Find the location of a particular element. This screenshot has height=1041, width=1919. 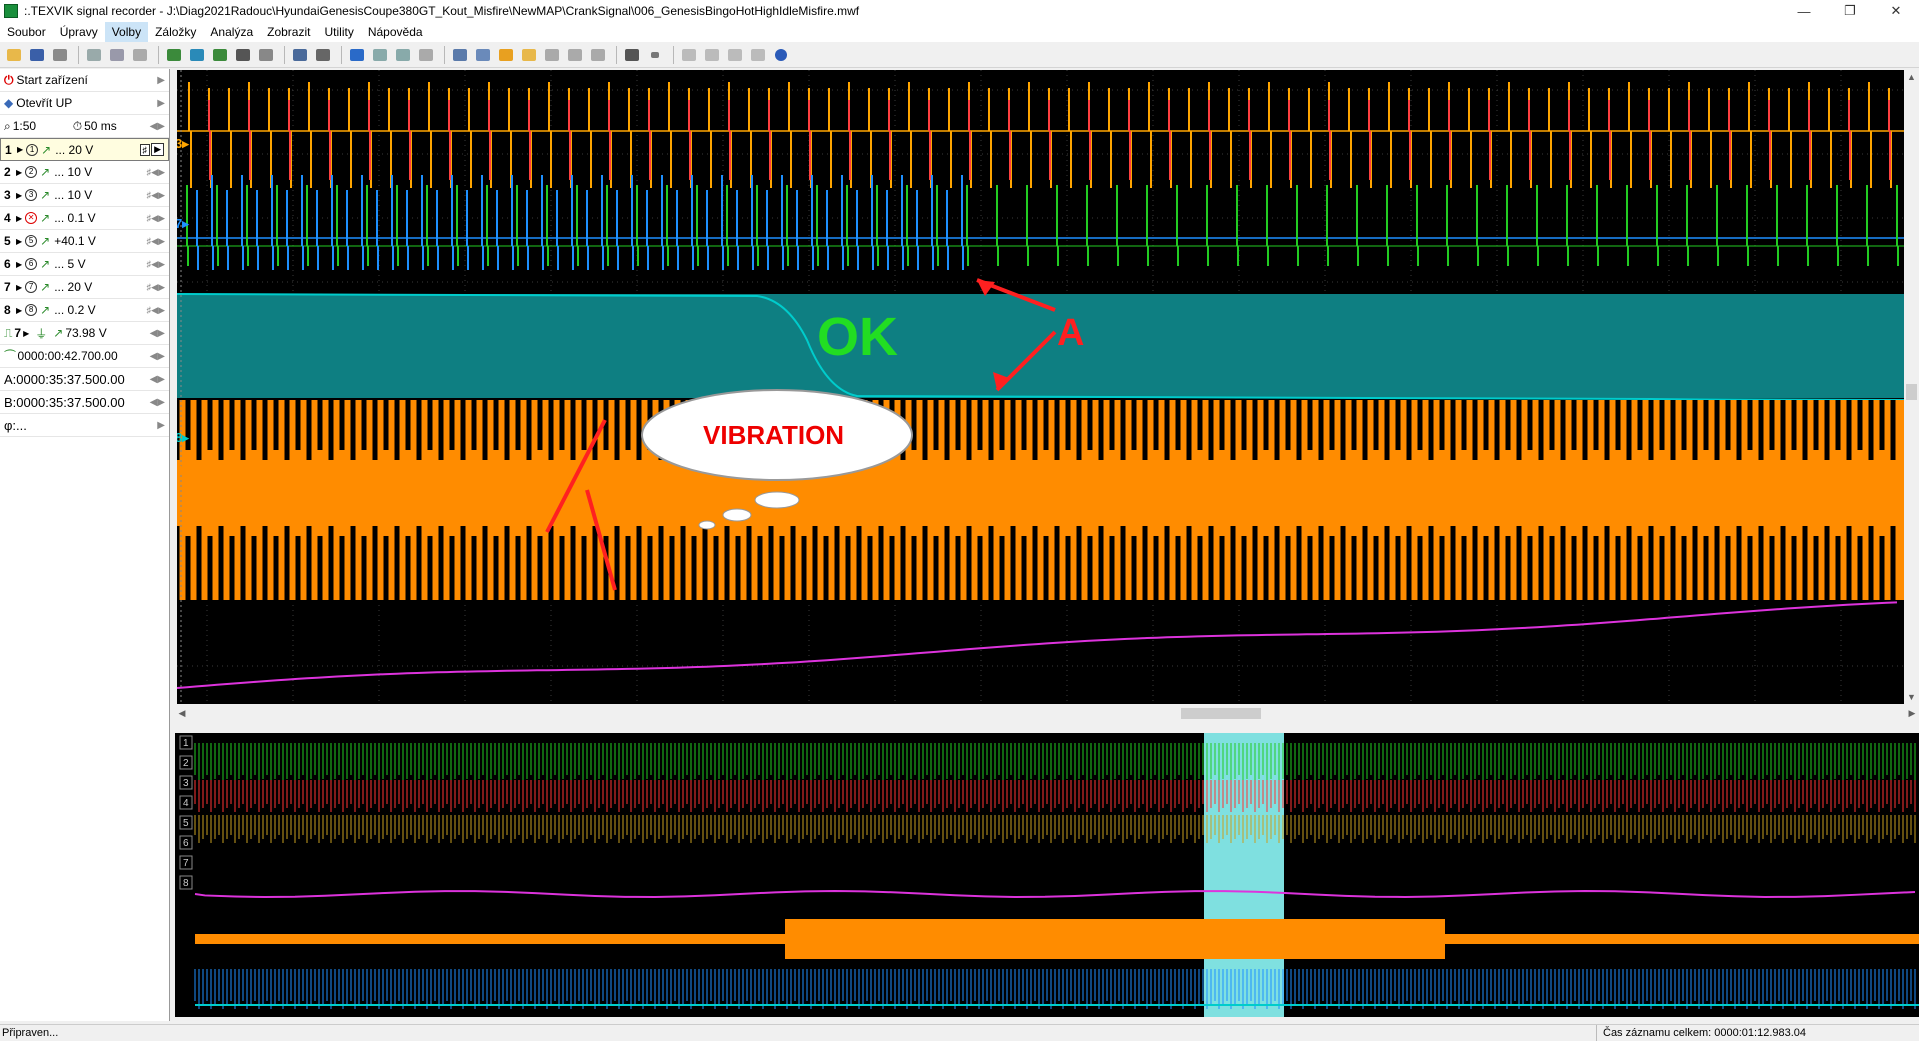

channel-row-4: 4 ▶ ✕ ↗ ... 0.1 V ♯◀▶ is located at coordinates (84, 218).